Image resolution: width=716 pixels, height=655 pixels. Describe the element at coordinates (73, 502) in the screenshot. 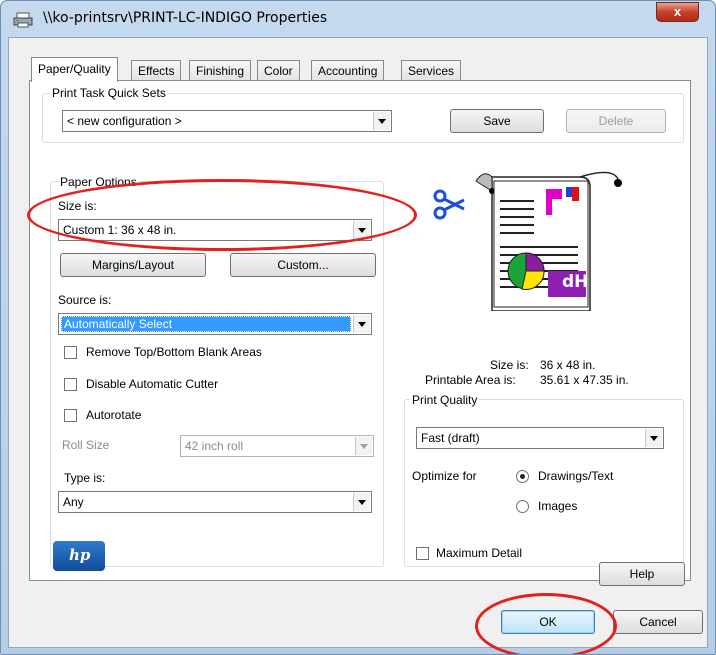

I see `type-value: Any` at that location.